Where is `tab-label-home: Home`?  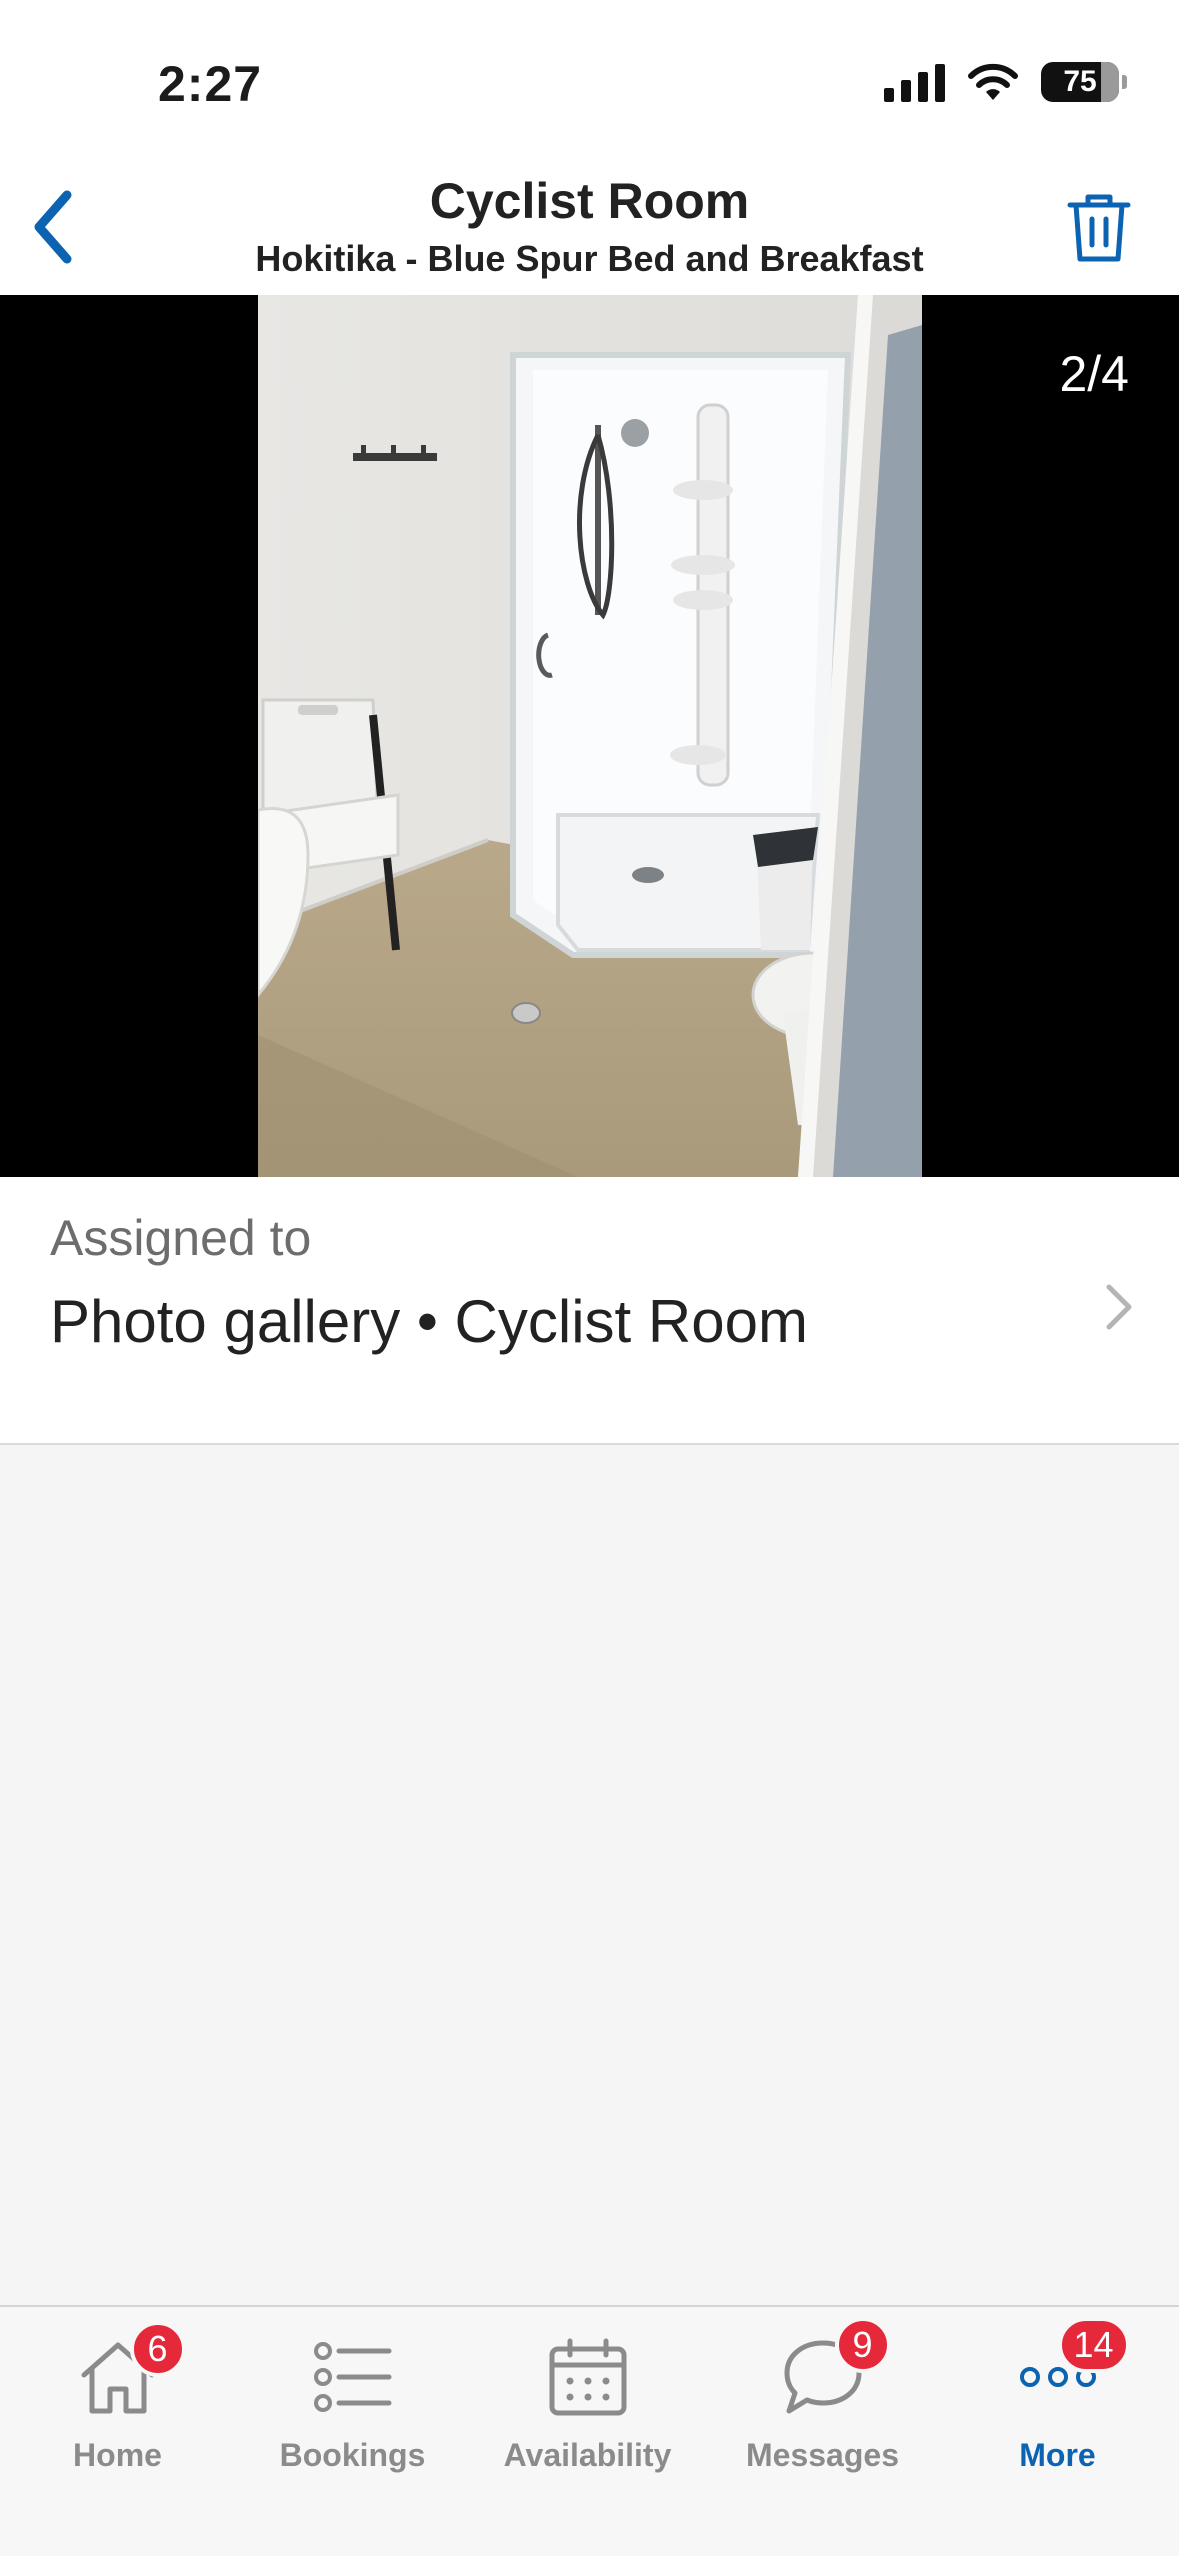 tab-label-home: Home is located at coordinates (117, 2455).